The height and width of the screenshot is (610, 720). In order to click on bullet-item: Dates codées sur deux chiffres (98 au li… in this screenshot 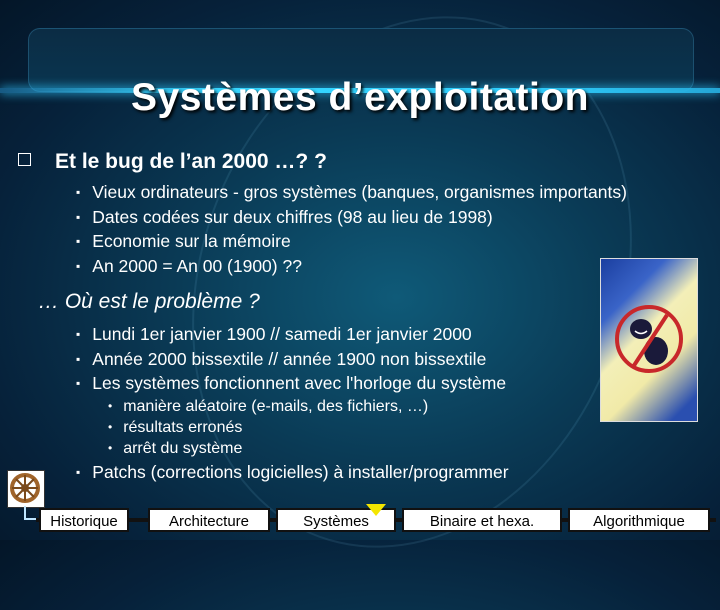, I will do `click(351, 217)`.